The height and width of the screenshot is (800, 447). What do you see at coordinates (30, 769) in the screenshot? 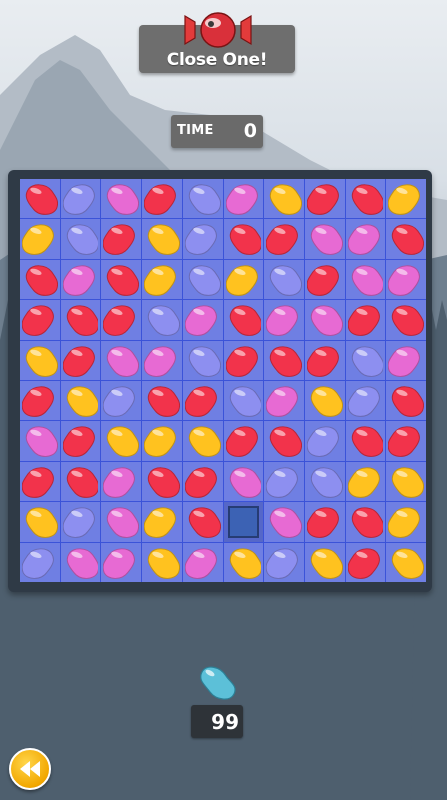
I see `back-button` at bounding box center [30, 769].